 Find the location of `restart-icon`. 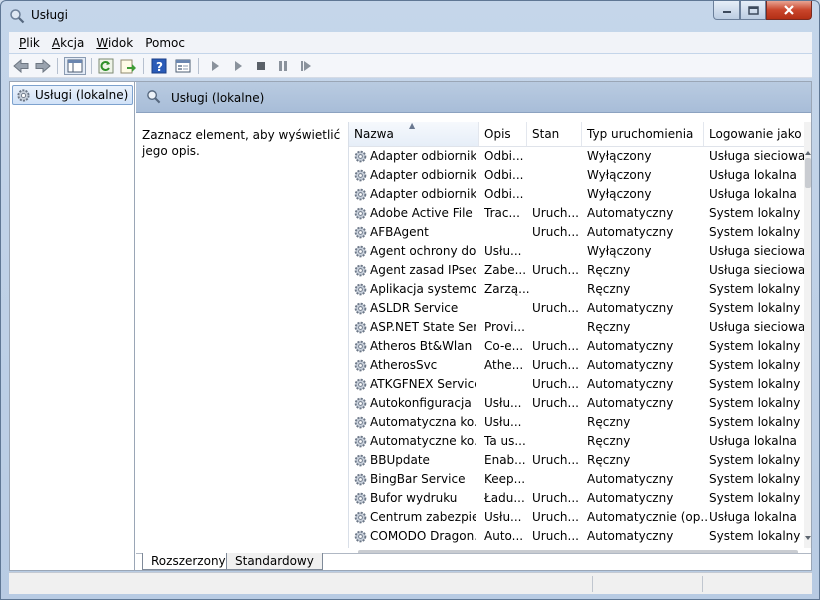

restart-icon is located at coordinates (306, 66).